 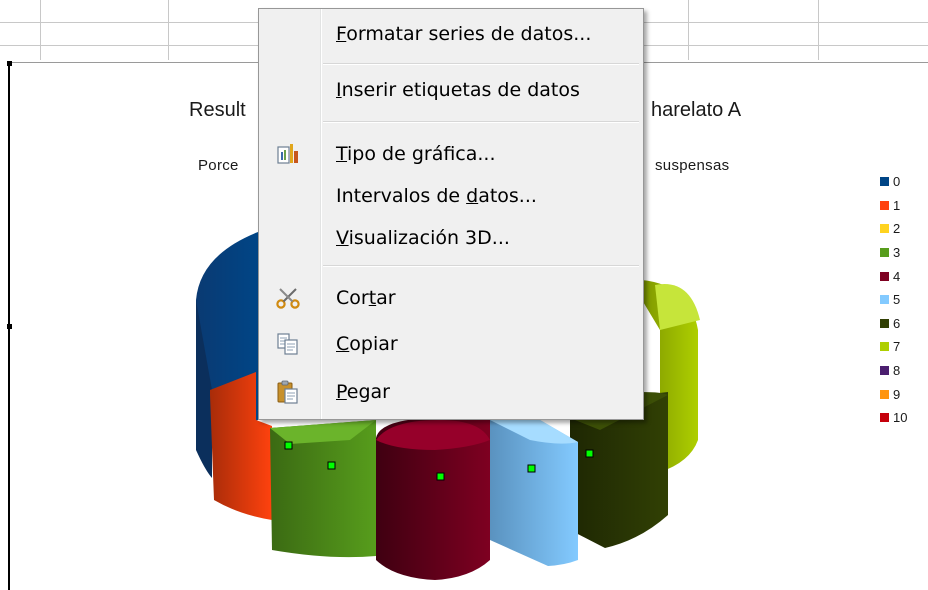 I want to click on legend-item-6: 6, so click(x=893, y=324).